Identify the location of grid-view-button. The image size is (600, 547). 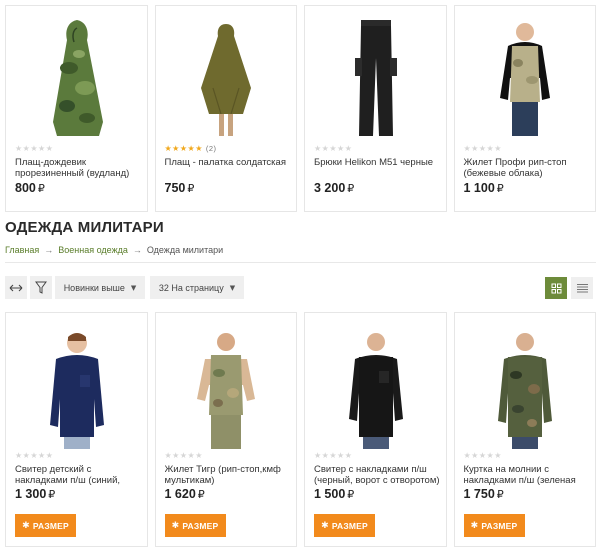
(556, 288).